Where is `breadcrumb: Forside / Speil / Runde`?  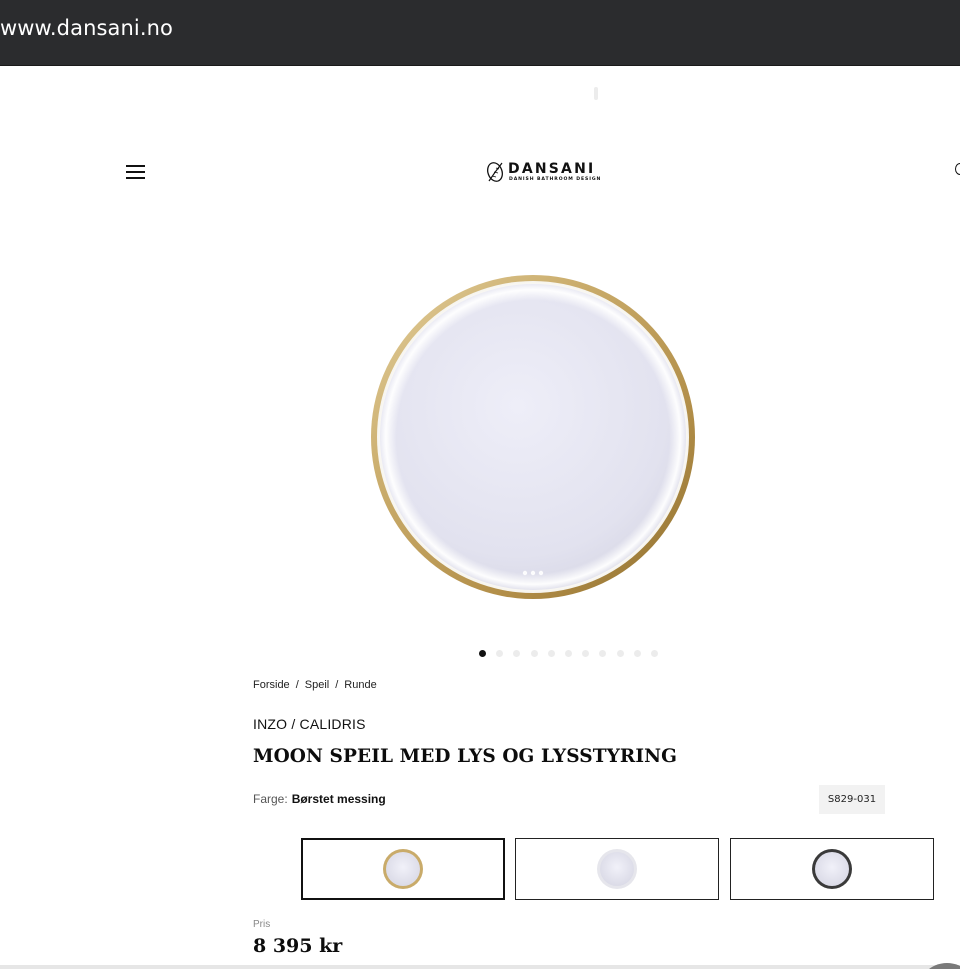 breadcrumb: Forside / Speil / Runde is located at coordinates (315, 685).